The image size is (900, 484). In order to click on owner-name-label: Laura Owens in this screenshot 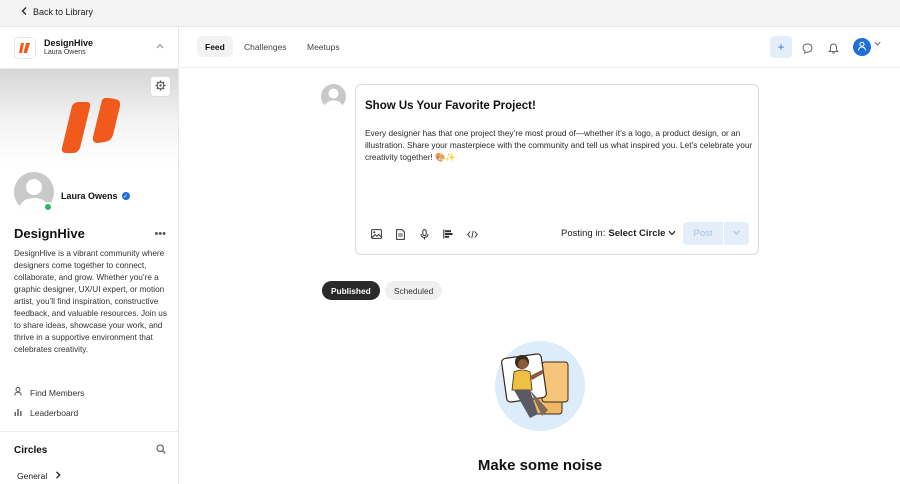, I will do `click(89, 196)`.